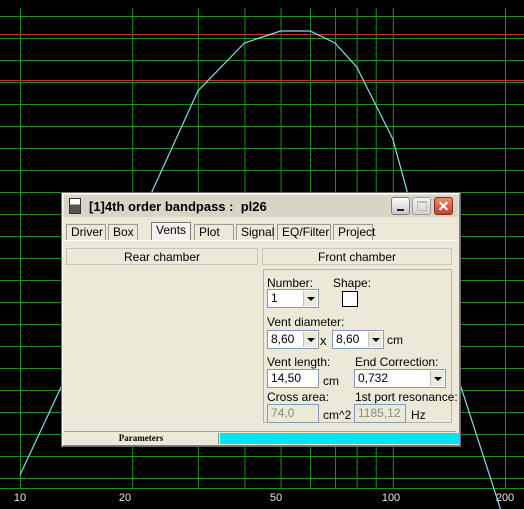 The height and width of the screenshot is (509, 524). I want to click on vent-length-unit: cm, so click(331, 381).